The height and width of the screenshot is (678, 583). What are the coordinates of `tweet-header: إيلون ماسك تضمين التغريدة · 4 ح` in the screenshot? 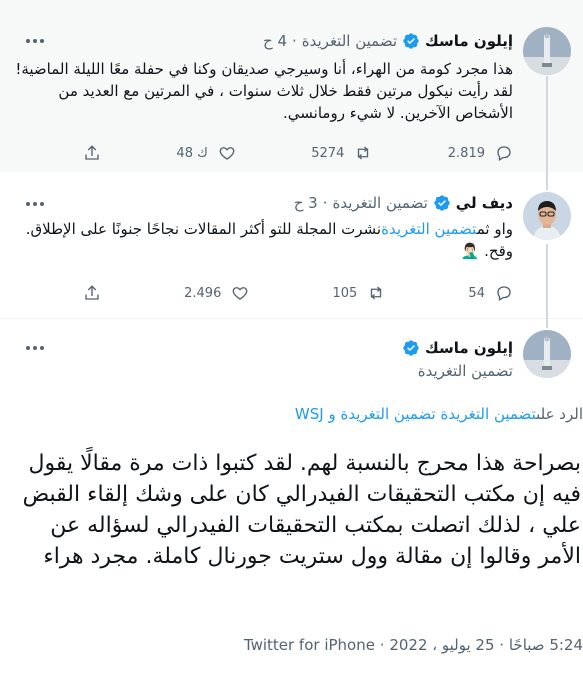 It's located at (388, 41).